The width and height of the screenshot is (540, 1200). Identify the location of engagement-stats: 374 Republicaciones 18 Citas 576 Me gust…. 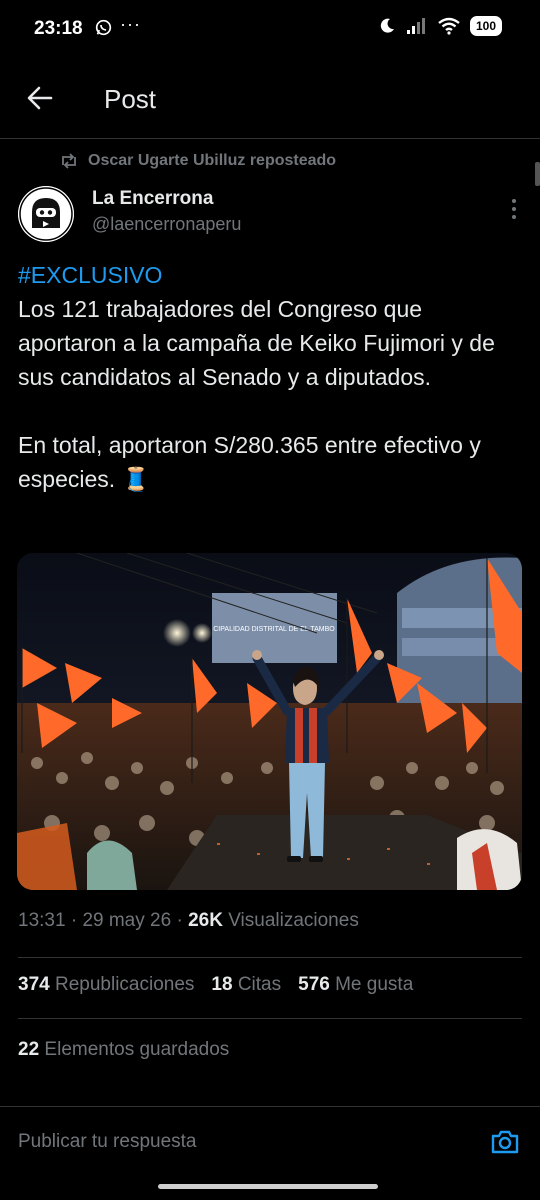
(215, 985).